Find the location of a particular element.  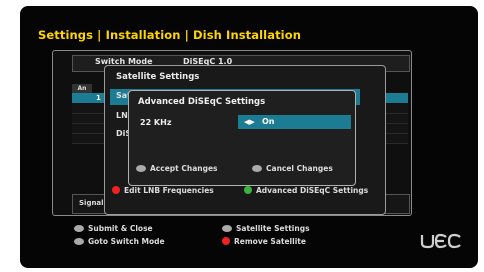

accept-changes-label: Accept Changes is located at coordinates (184, 168).